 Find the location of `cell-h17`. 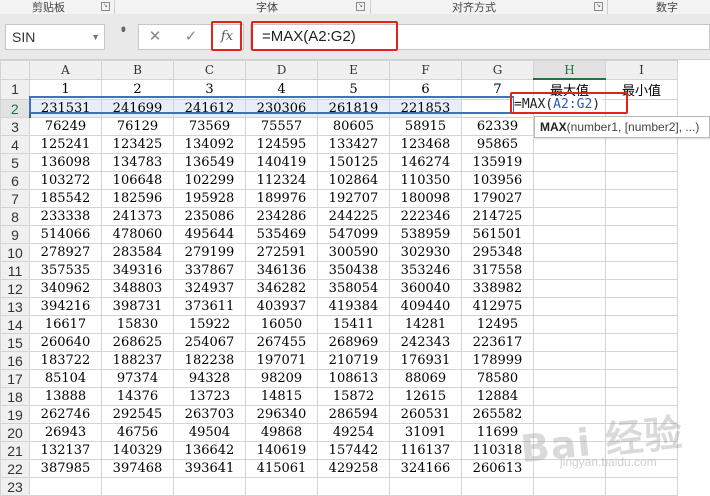

cell-h17 is located at coordinates (569, 378).